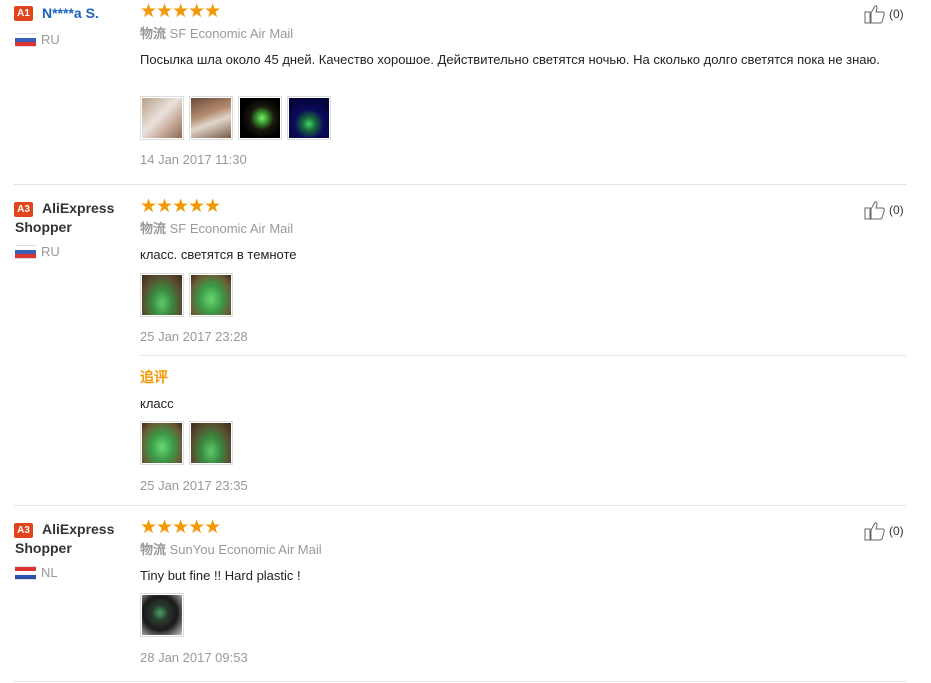  I want to click on followup-date: 25 Jan 2017 23:35, so click(194, 485).